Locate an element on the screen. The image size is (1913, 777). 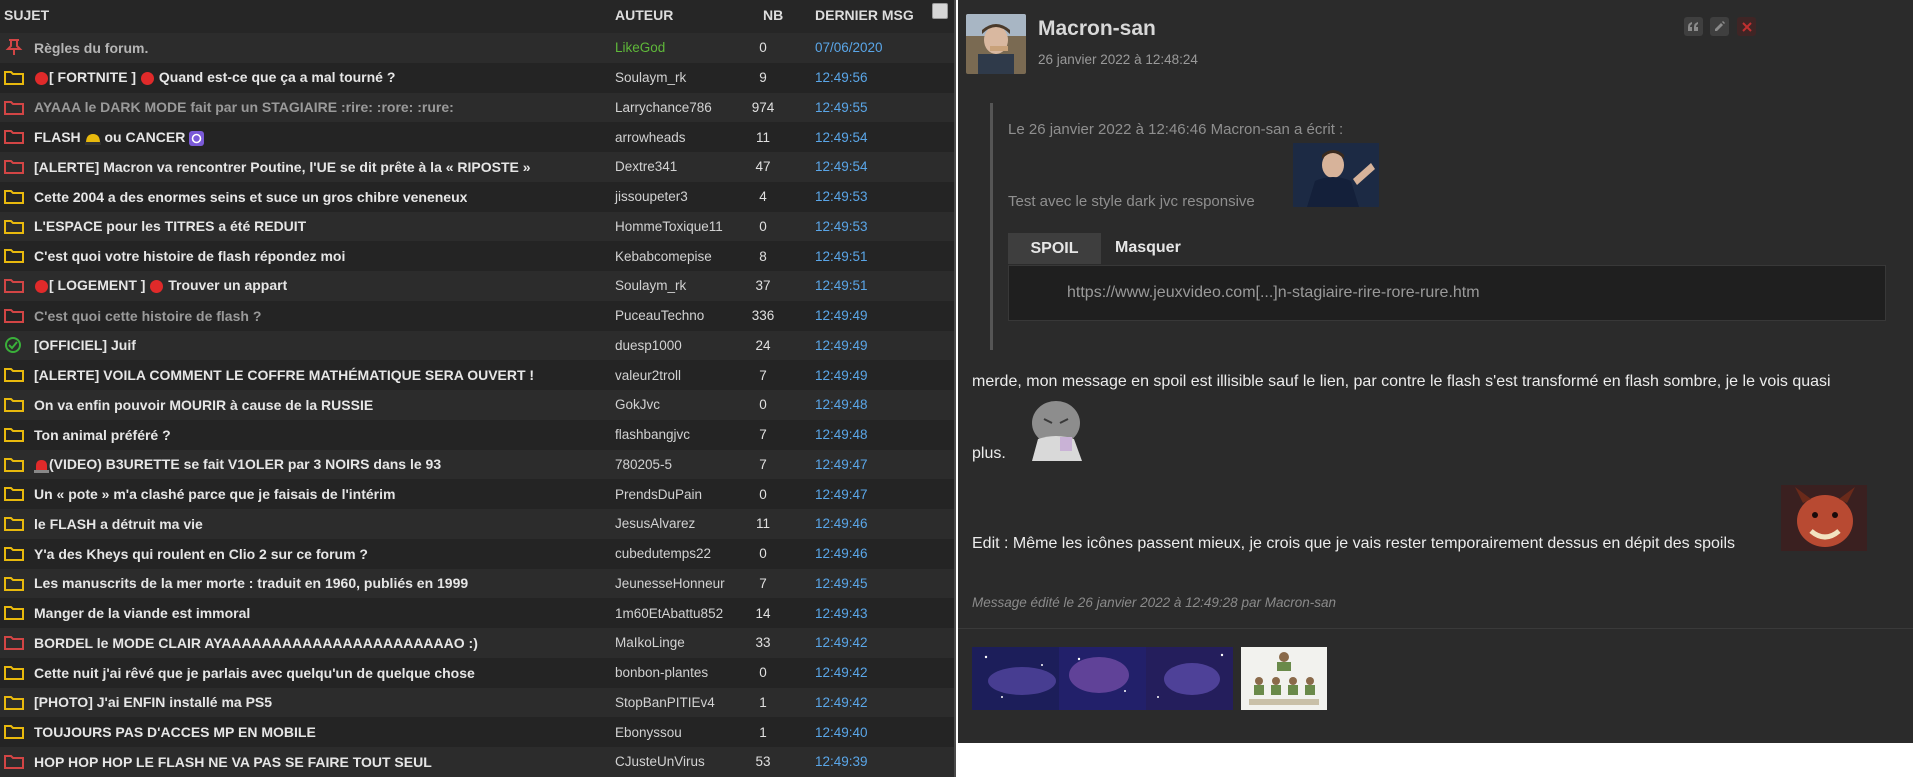
topic-author: Larrychance786 is located at coordinates (663, 107).